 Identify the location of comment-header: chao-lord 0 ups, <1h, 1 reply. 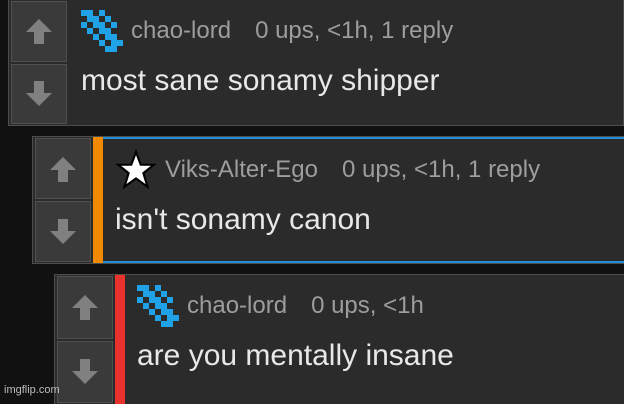
(352, 31).